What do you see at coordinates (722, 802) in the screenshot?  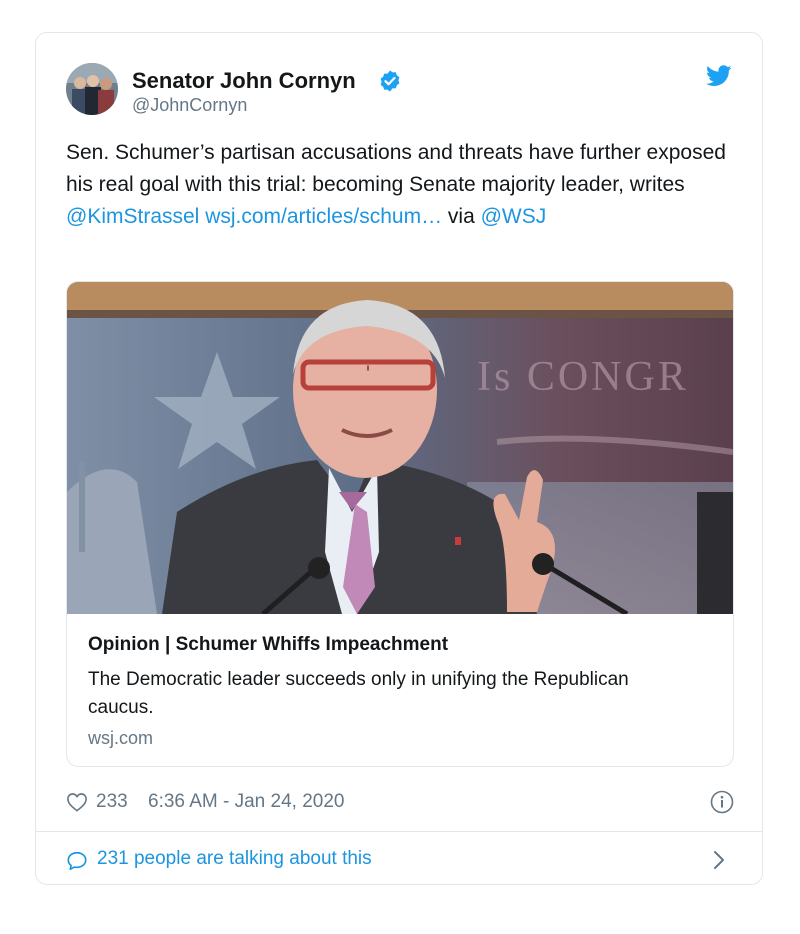 I see `info-icon` at bounding box center [722, 802].